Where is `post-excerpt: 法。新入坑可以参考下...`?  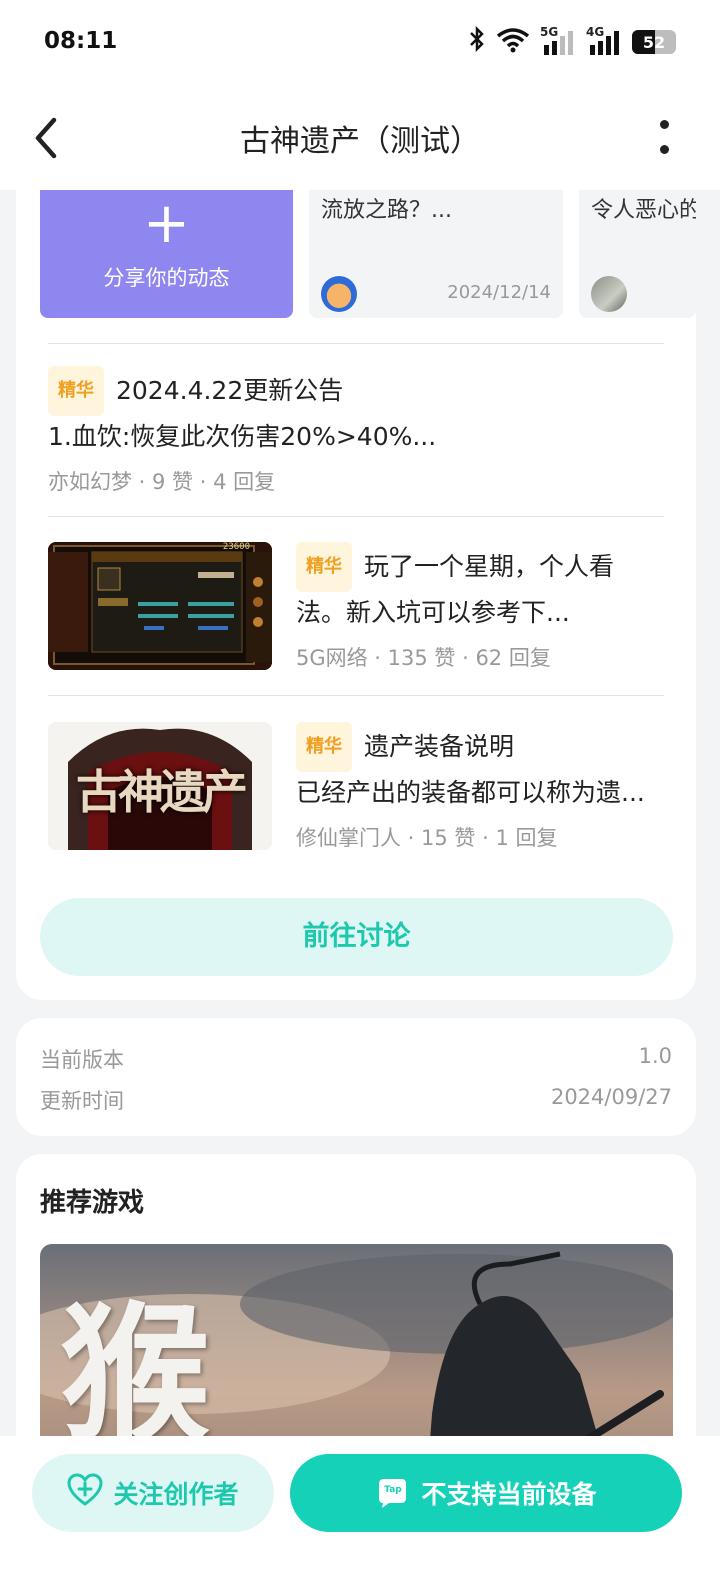
post-excerpt: 法。新入坑可以参考下... is located at coordinates (433, 612).